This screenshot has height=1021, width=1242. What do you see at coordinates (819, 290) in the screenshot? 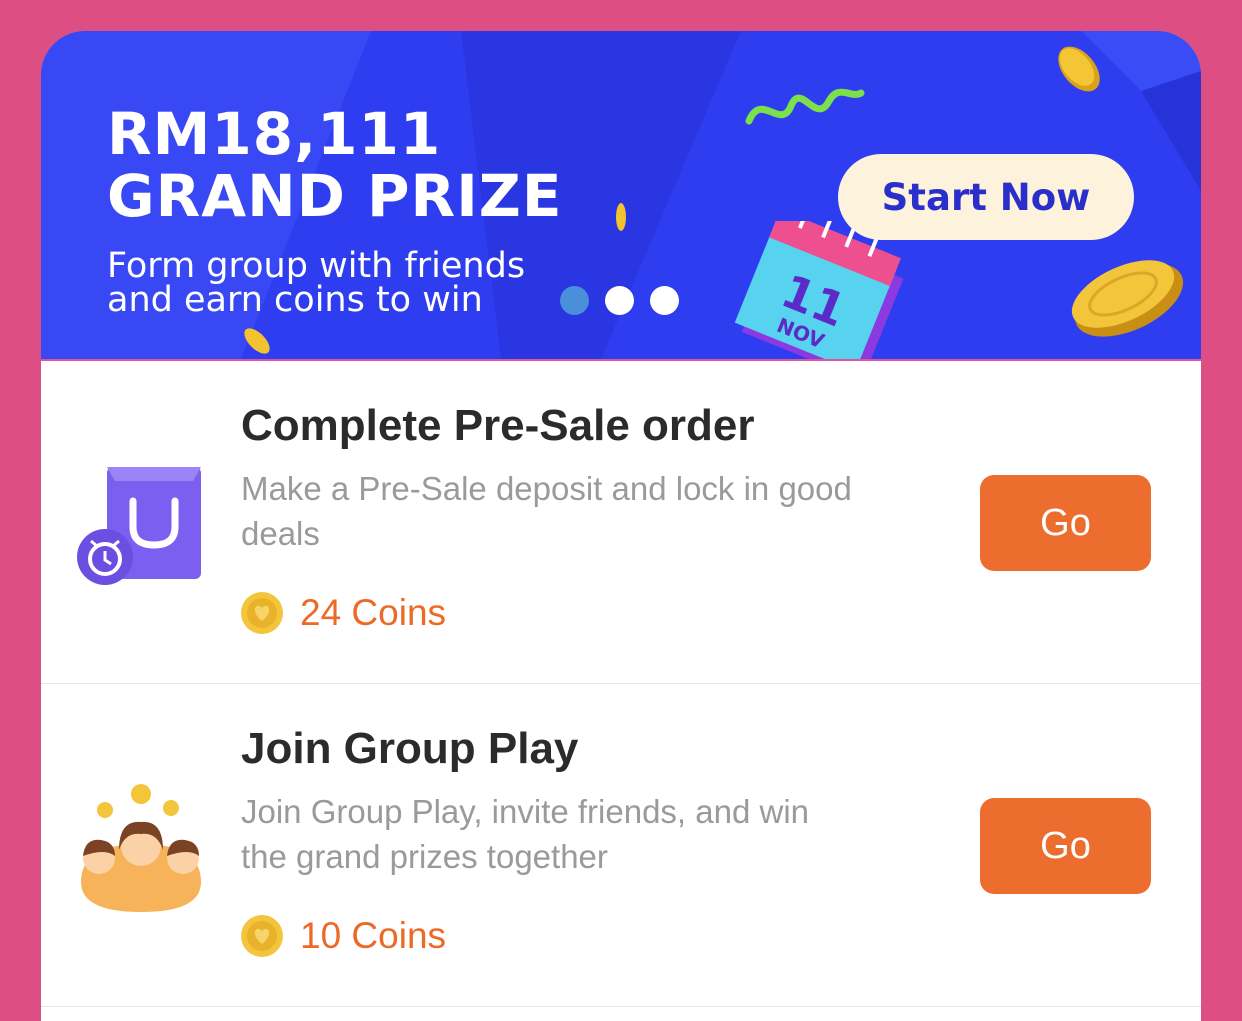
I see `calendar-icon: 11 NOV` at bounding box center [819, 290].